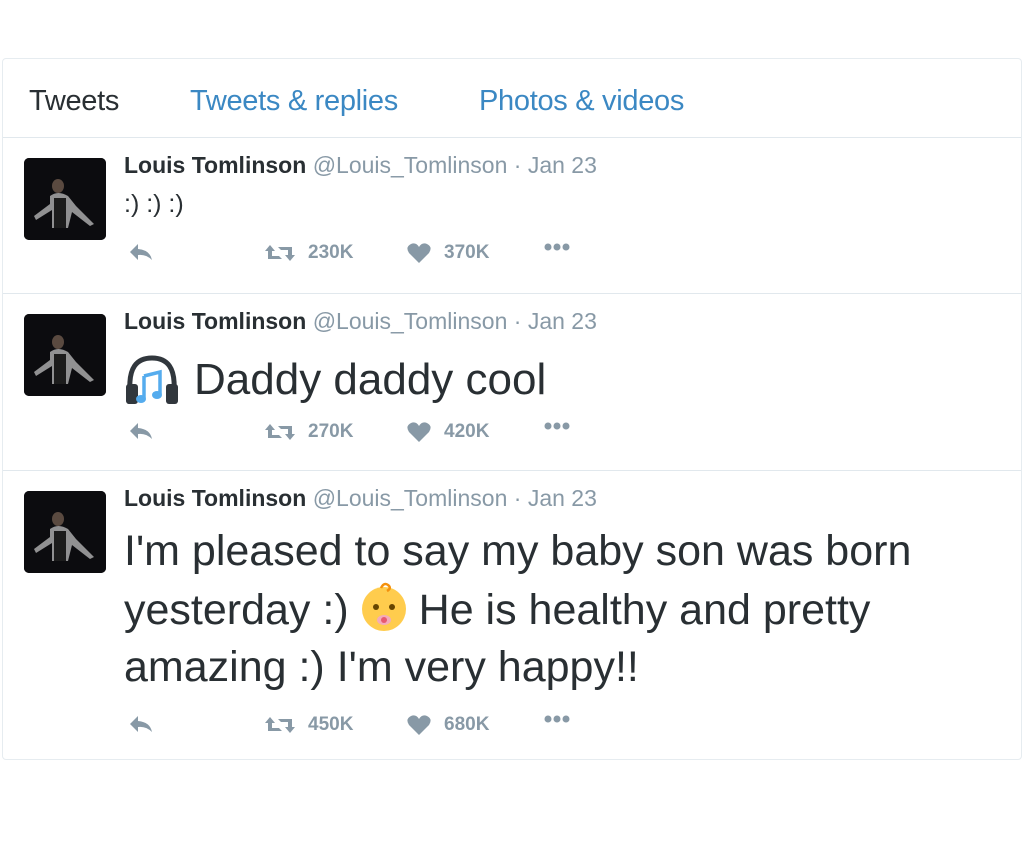  I want to click on retweet-button: 230K, so click(308, 253).